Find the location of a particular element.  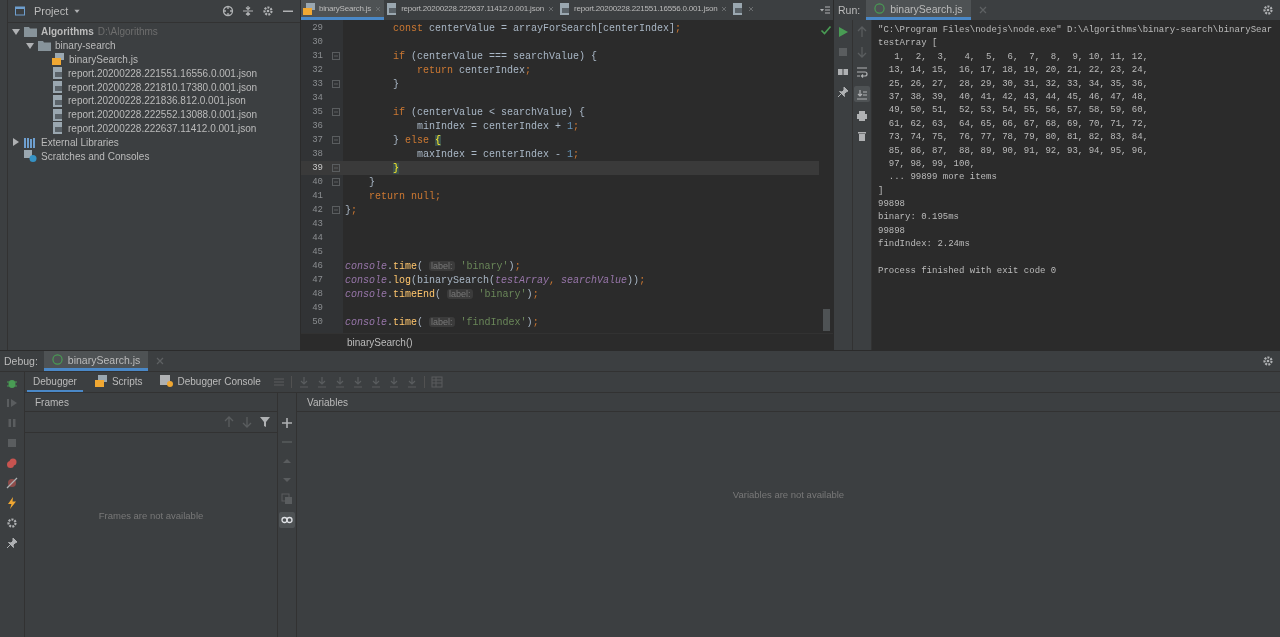

tree-item: report.20200228.221810.17380.0.001.json is located at coordinates (163, 87).